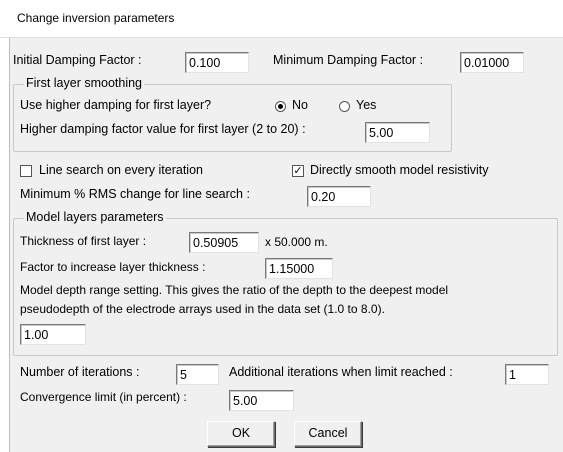 This screenshot has width=563, height=452. I want to click on radio-yes-label: Yes, so click(366, 105).